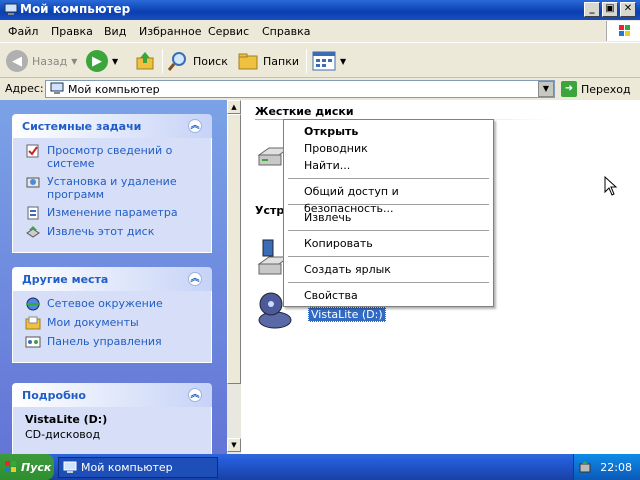 This screenshot has height=480, width=640. Describe the element at coordinates (228, 31) in the screenshot. I see `menu-tools: Сервис` at that location.